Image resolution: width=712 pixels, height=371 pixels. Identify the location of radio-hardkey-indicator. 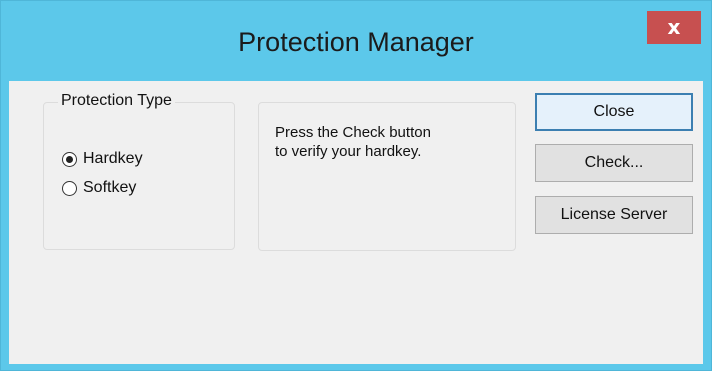
(69, 159).